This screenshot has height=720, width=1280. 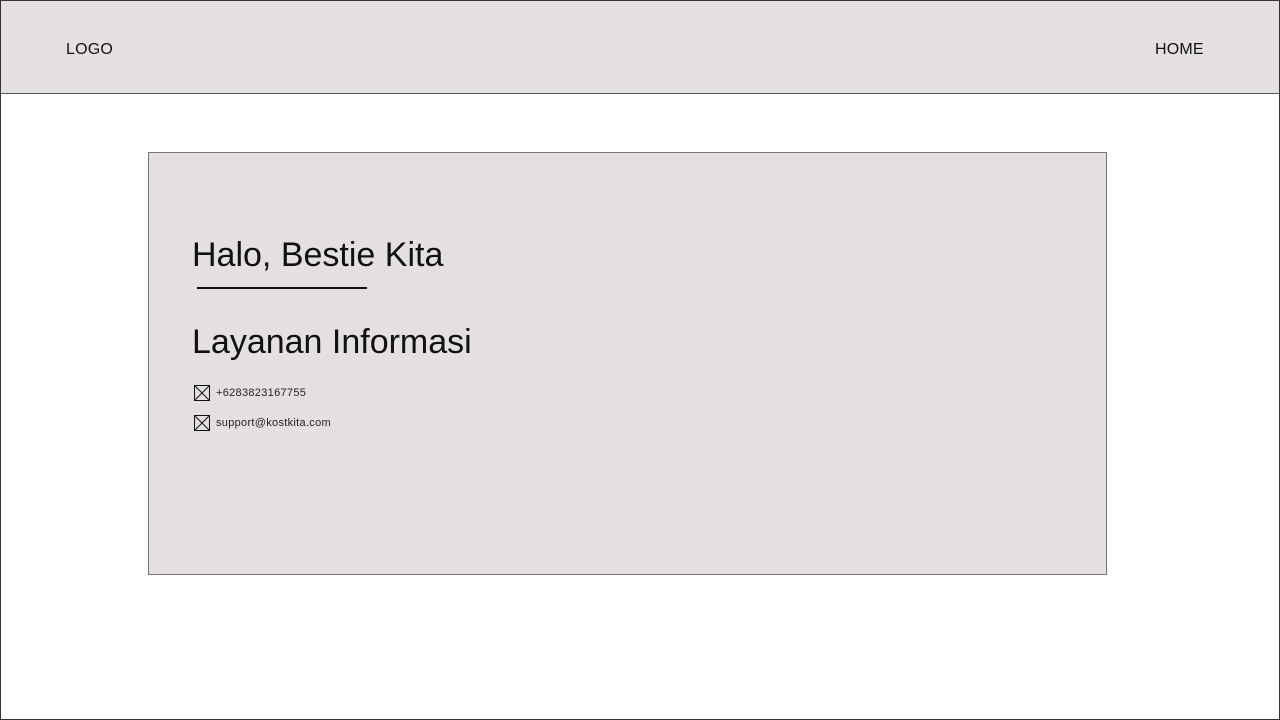 What do you see at coordinates (640, 47) in the screenshot?
I see `top-header: LOGO HOME` at bounding box center [640, 47].